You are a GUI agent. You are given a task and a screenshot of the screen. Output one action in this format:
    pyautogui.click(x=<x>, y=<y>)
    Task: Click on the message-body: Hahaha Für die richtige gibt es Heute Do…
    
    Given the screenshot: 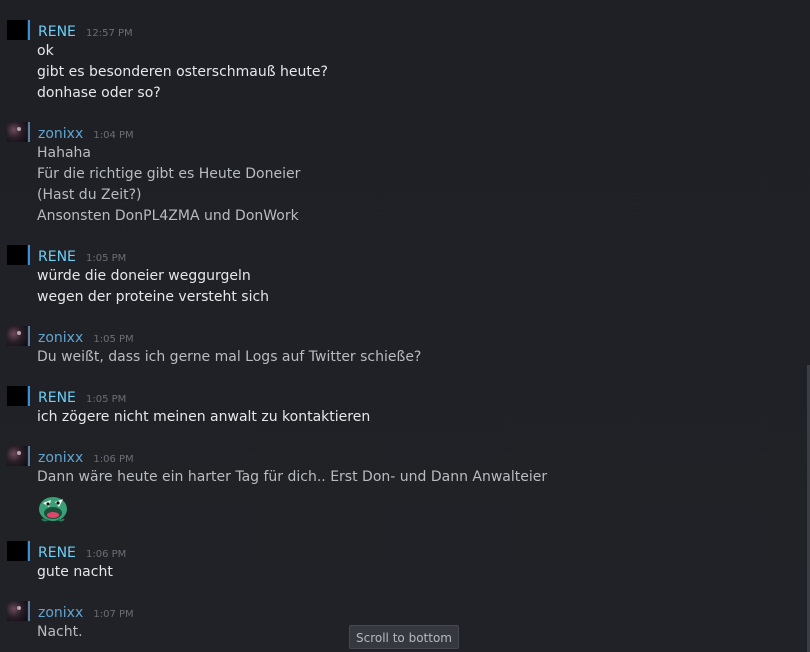 What is the action you would take?
    pyautogui.click(x=168, y=185)
    